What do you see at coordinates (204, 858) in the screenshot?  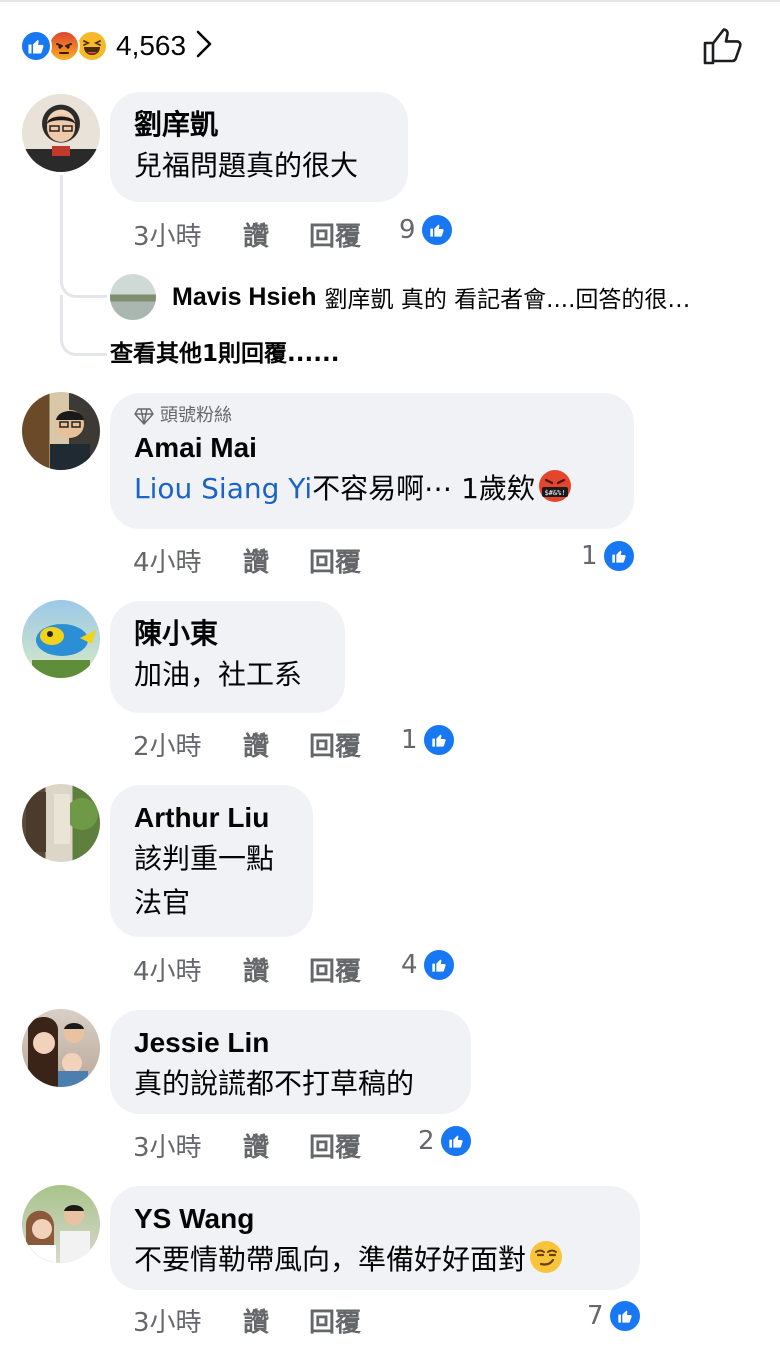 I see `comment-text: 該判重一點` at bounding box center [204, 858].